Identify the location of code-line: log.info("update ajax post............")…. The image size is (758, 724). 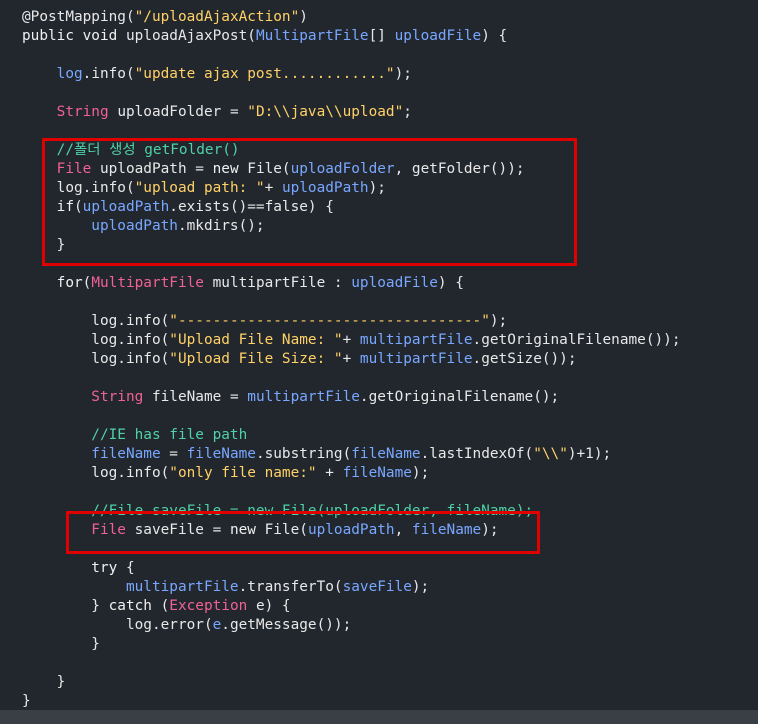
(217, 74).